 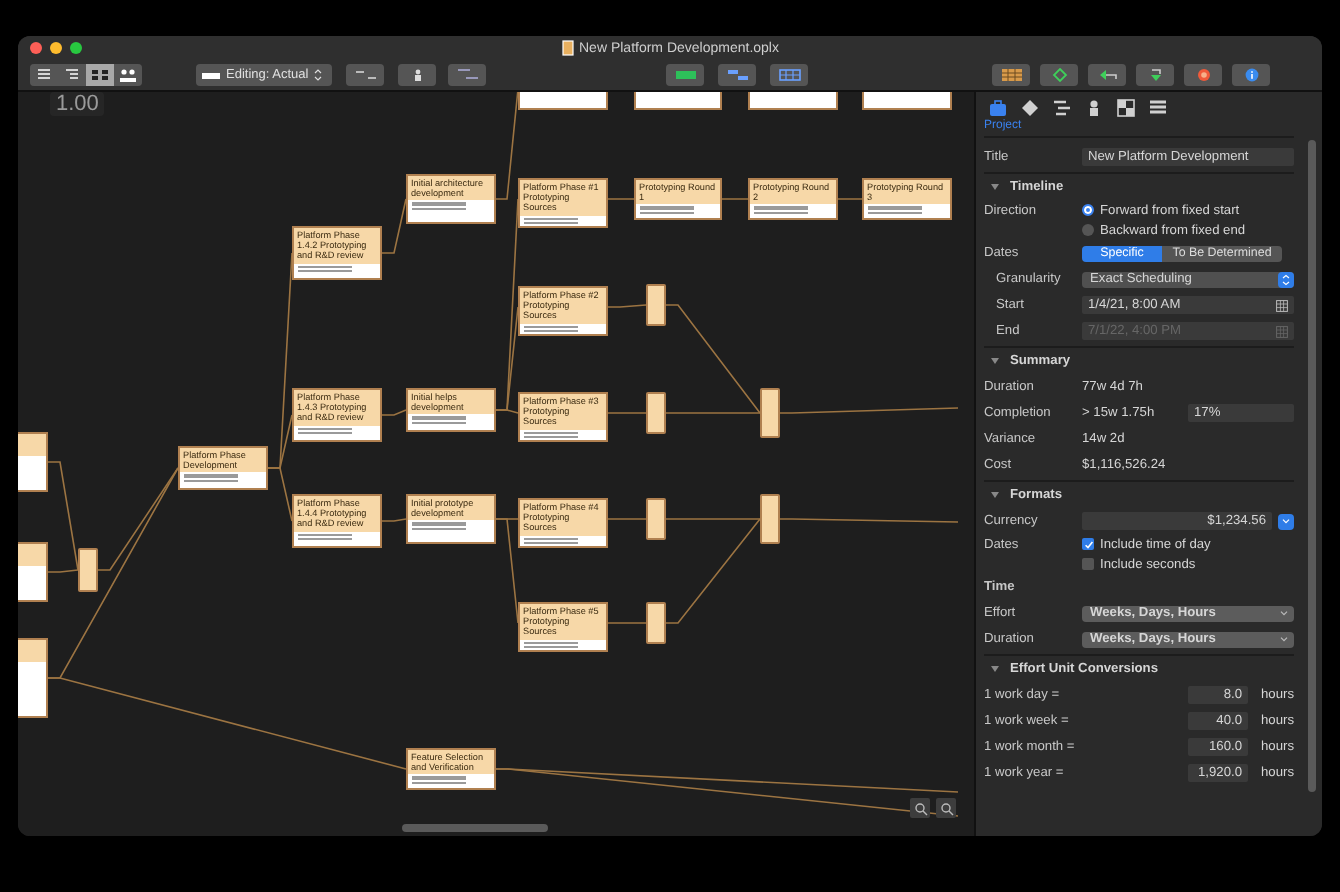 What do you see at coordinates (1094, 108) in the screenshot?
I see `person-icon` at bounding box center [1094, 108].